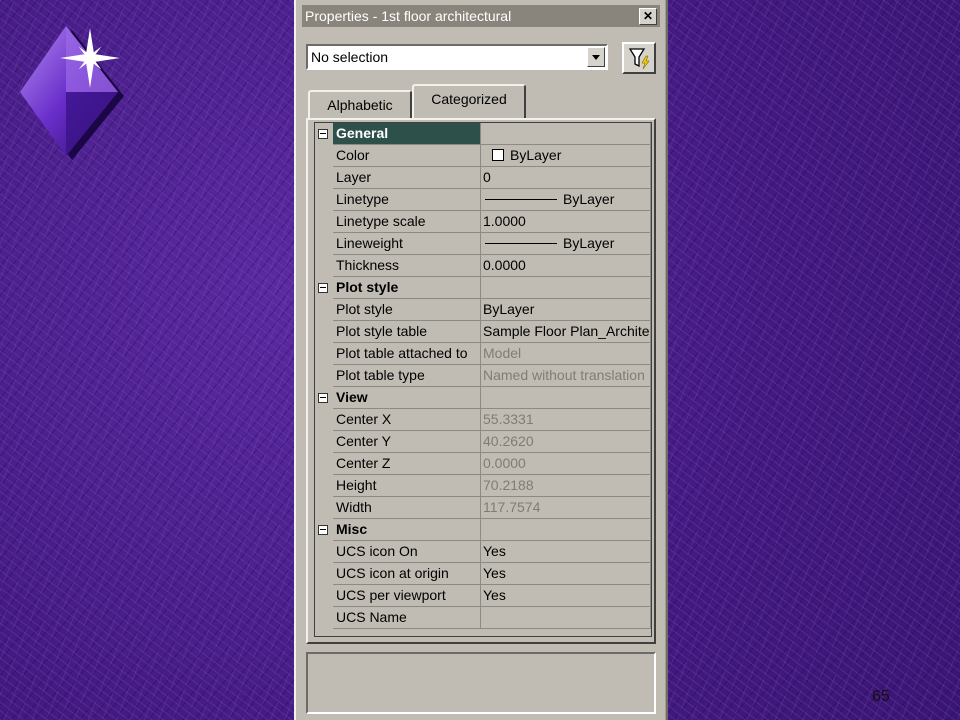 Image resolution: width=960 pixels, height=720 pixels. Describe the element at coordinates (596, 57) in the screenshot. I see `chevron-down-icon` at that location.